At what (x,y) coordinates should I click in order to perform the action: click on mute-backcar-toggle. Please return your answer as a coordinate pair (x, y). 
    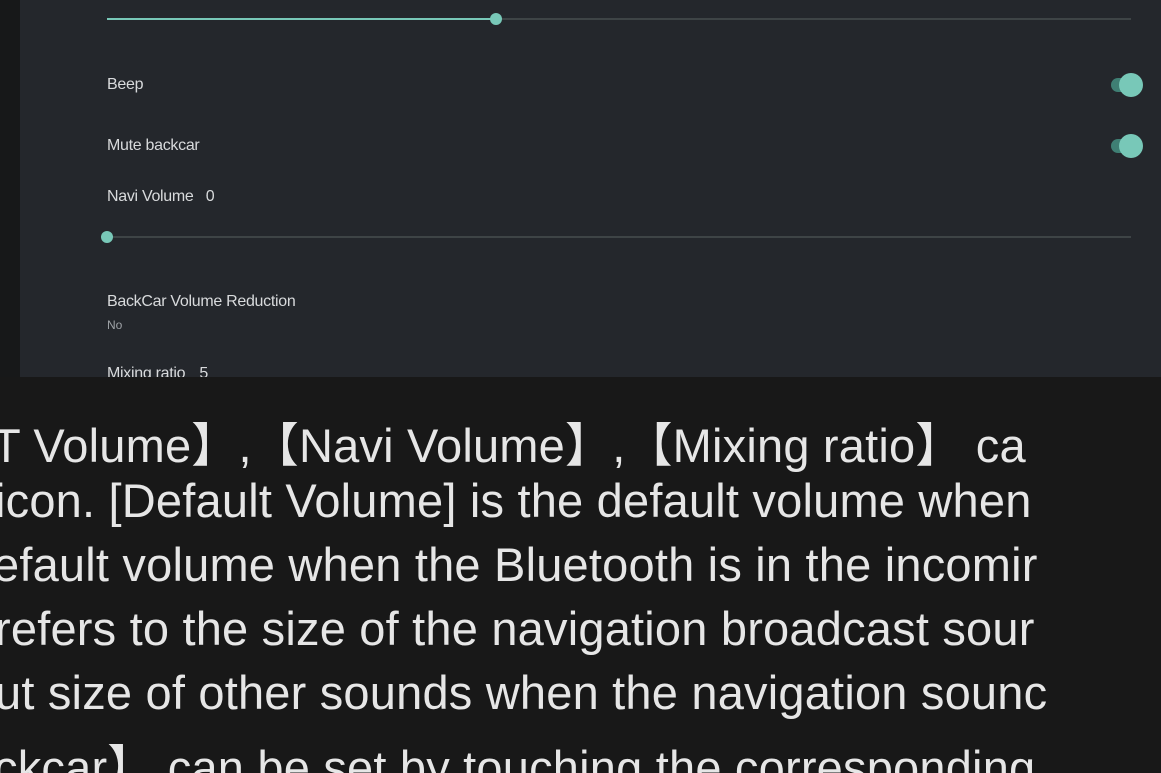
    Looking at the image, I should click on (1126, 146).